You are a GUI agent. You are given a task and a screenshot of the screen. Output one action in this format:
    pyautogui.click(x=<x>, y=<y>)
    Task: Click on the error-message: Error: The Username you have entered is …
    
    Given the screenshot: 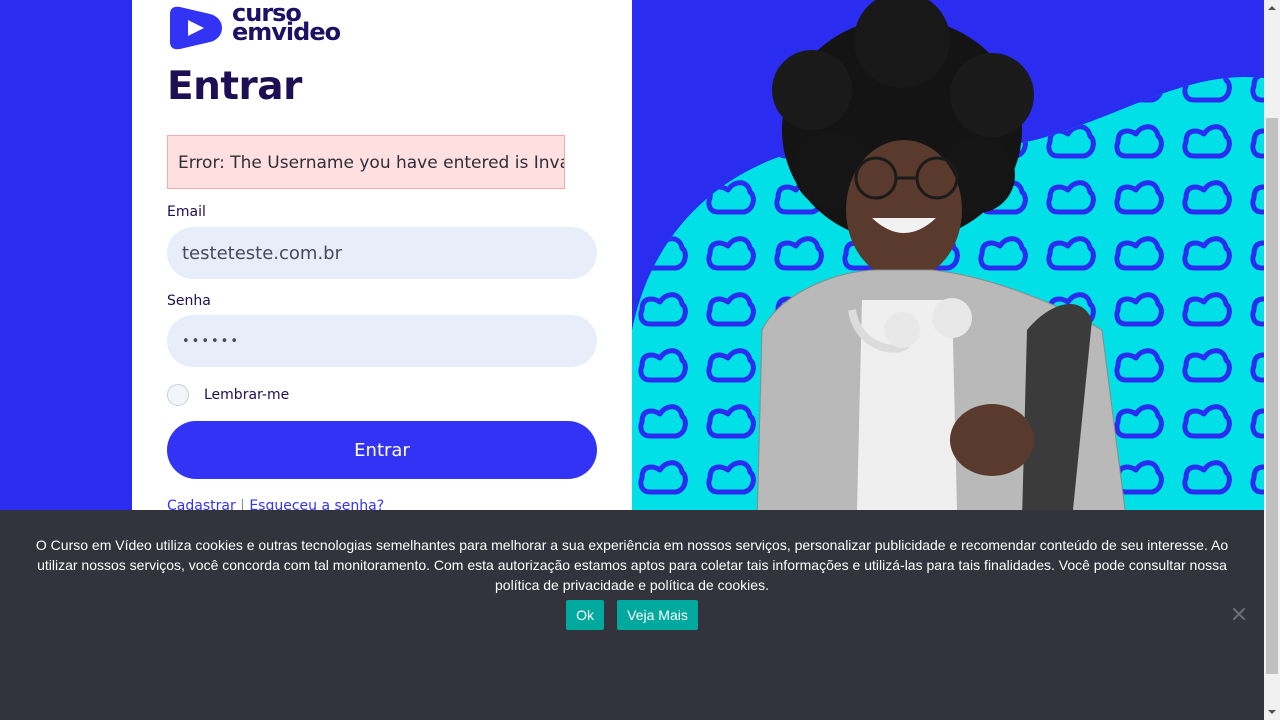 What is the action you would take?
    pyautogui.click(x=366, y=162)
    